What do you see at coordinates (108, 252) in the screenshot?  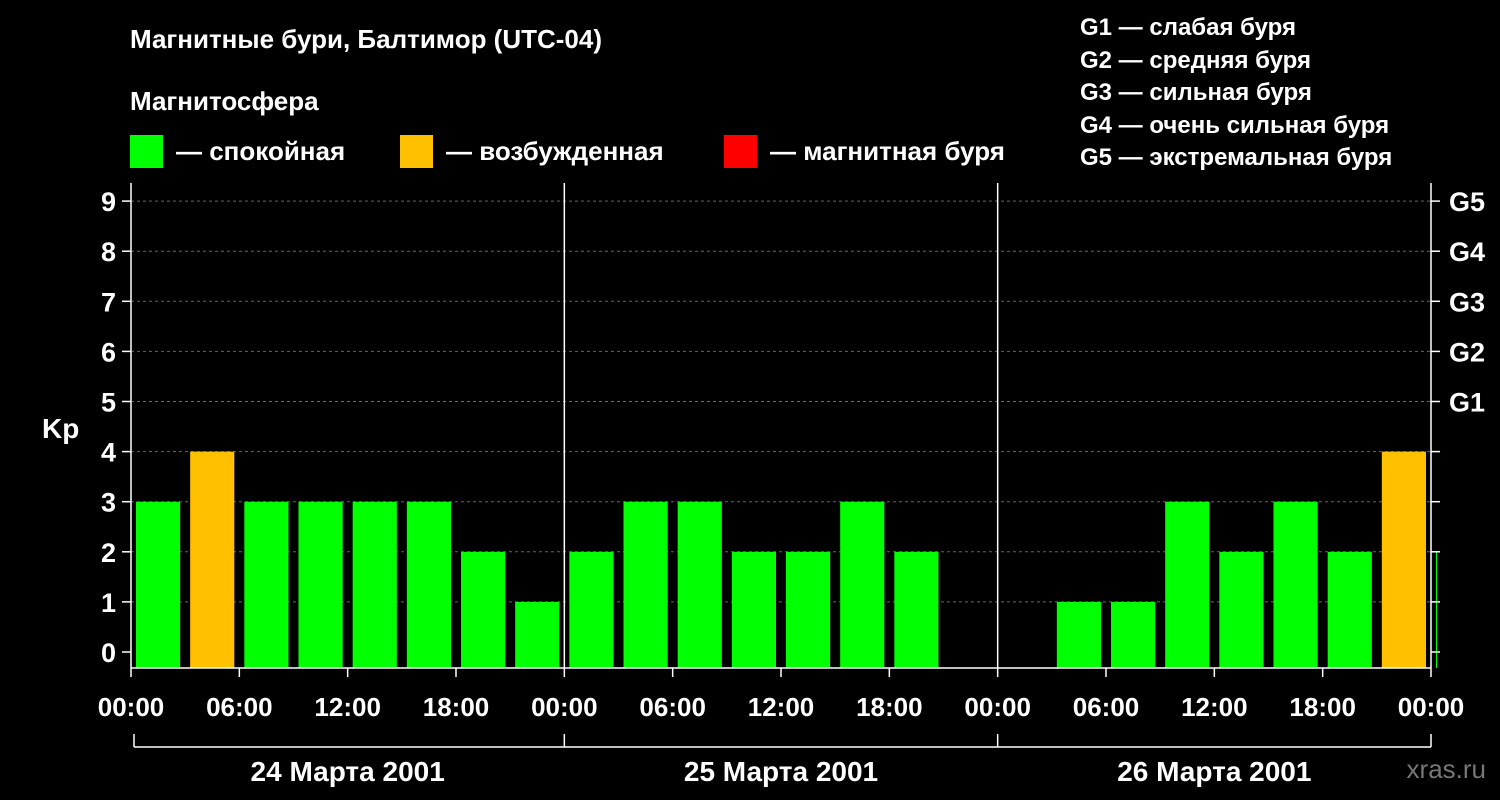 I see `y-tick-label: 8` at bounding box center [108, 252].